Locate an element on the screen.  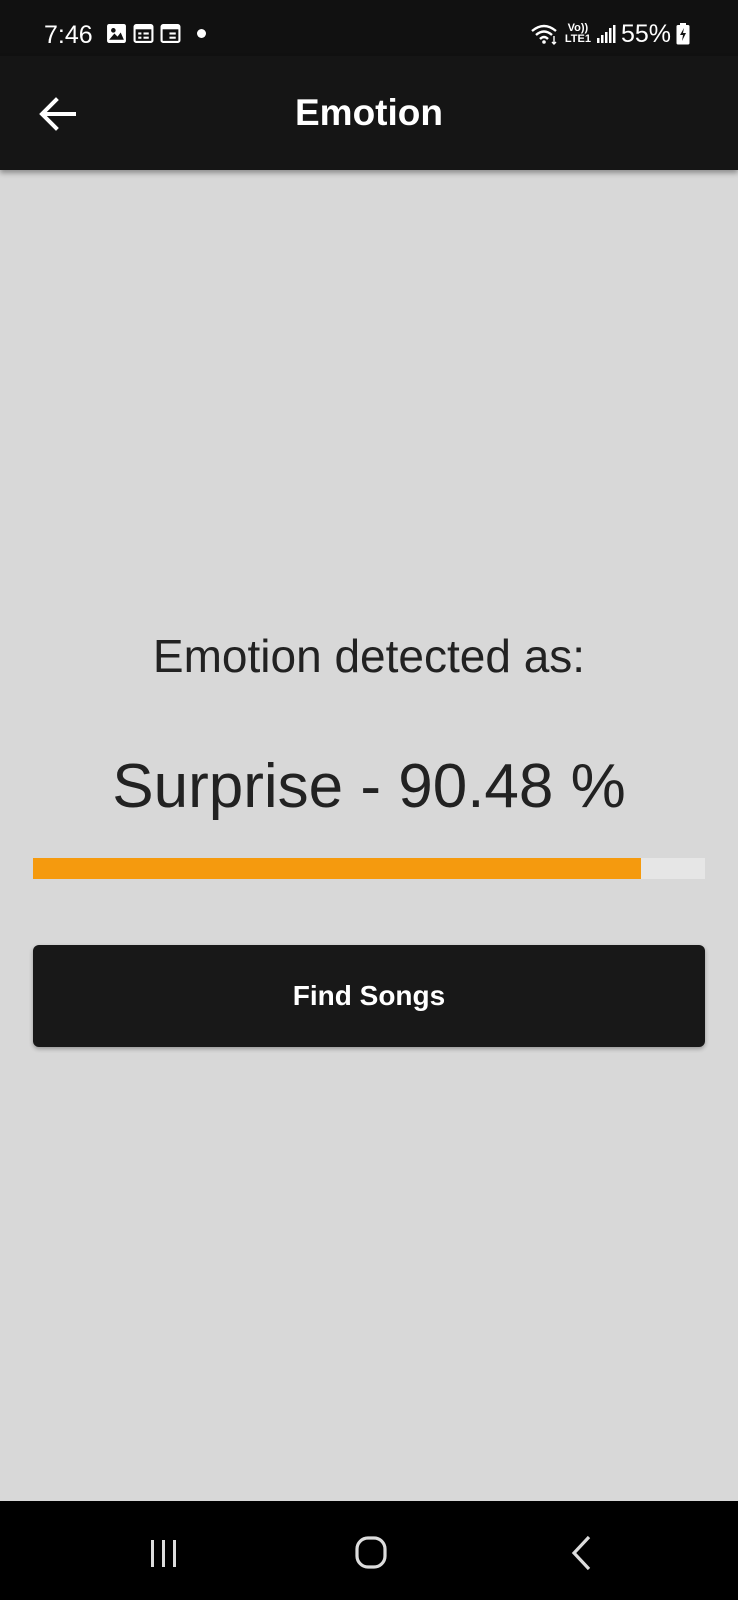
system-nav-bar is located at coordinates (369, 1550).